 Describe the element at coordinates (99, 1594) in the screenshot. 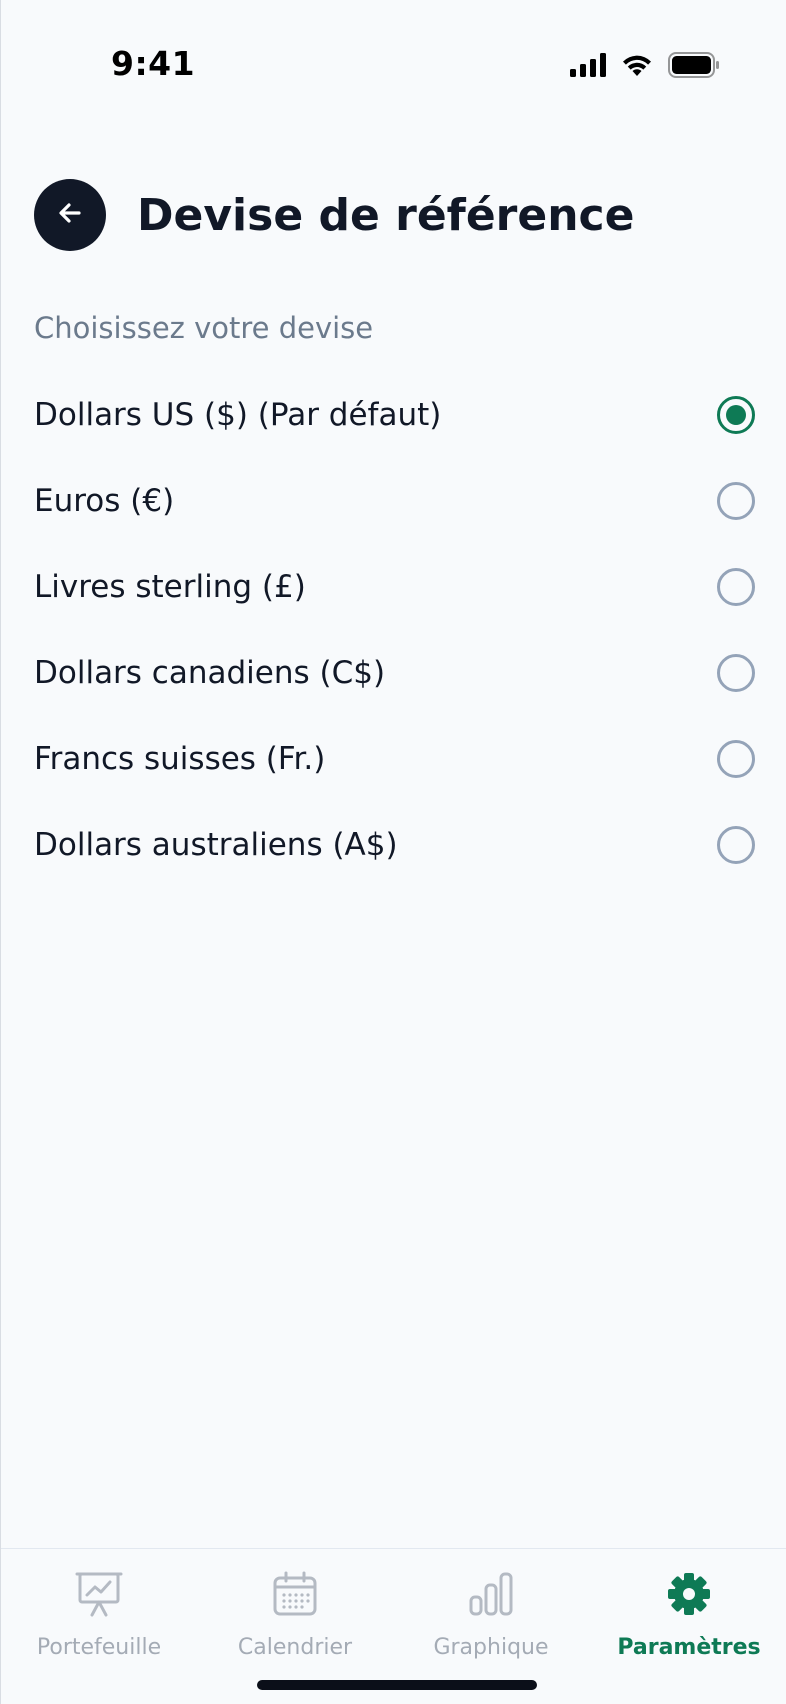

I see `presentation-chart-icon` at that location.